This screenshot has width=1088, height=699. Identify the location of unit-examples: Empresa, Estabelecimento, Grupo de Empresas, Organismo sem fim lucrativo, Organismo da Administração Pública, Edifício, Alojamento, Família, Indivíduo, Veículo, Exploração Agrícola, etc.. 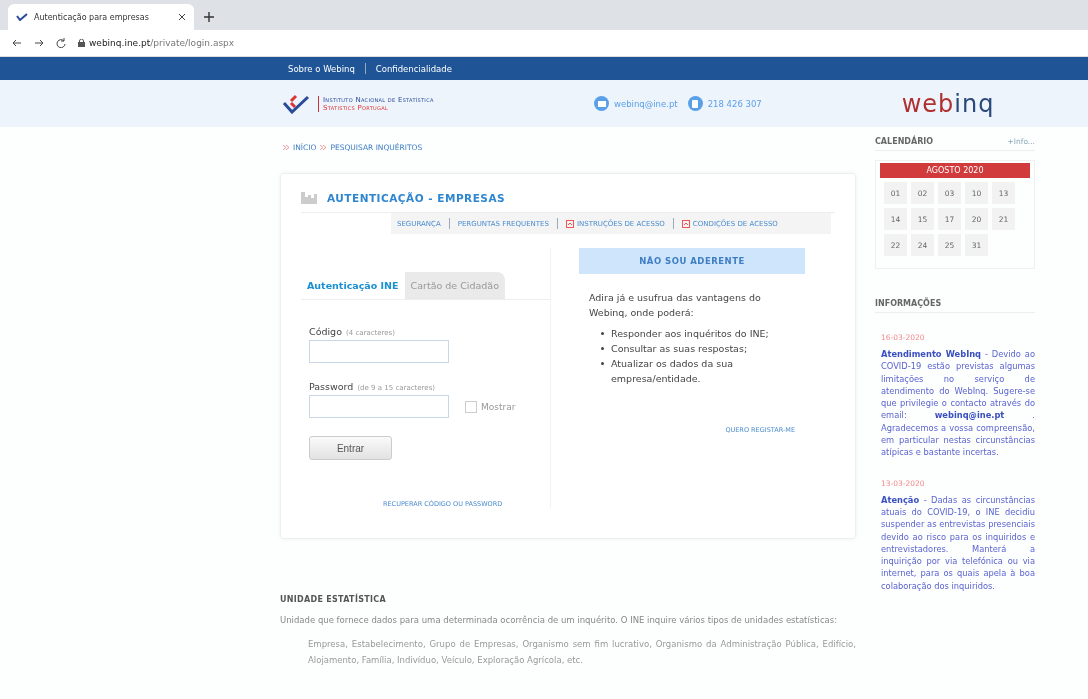
(582, 652).